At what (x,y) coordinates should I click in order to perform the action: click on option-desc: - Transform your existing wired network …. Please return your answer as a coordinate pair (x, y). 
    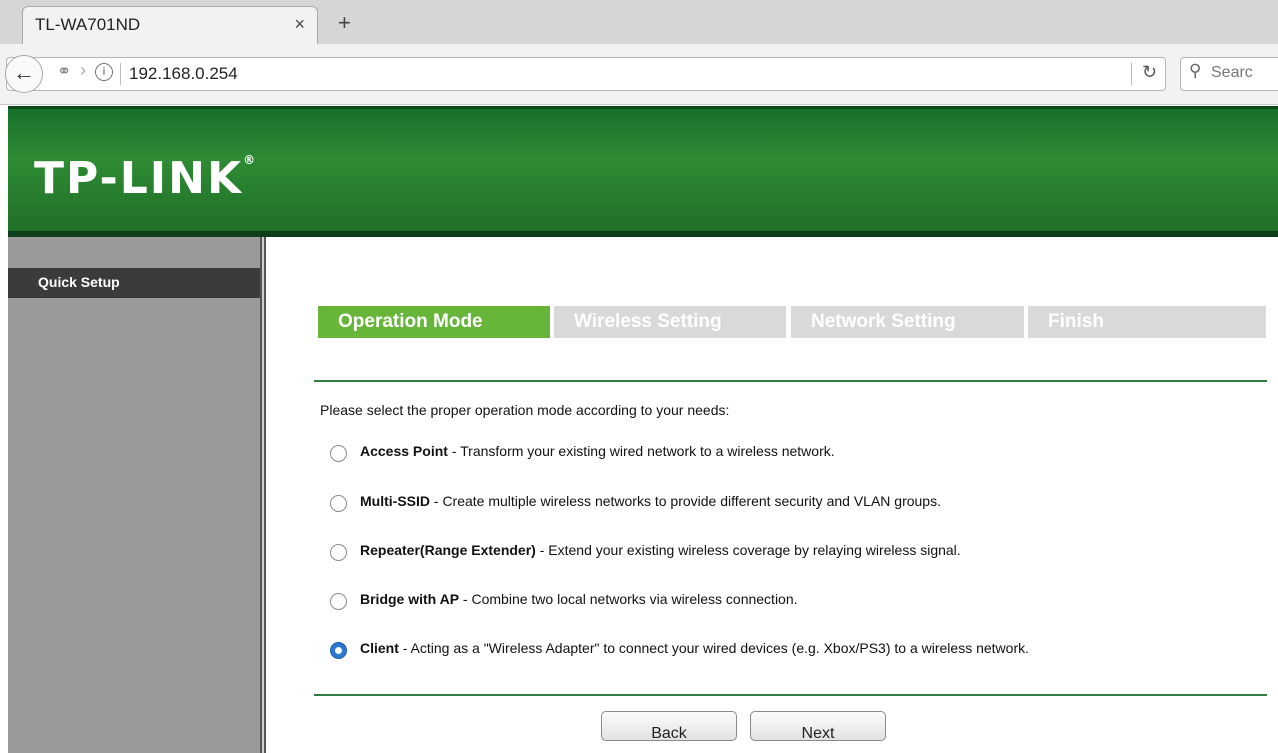
    Looking at the image, I should click on (641, 451).